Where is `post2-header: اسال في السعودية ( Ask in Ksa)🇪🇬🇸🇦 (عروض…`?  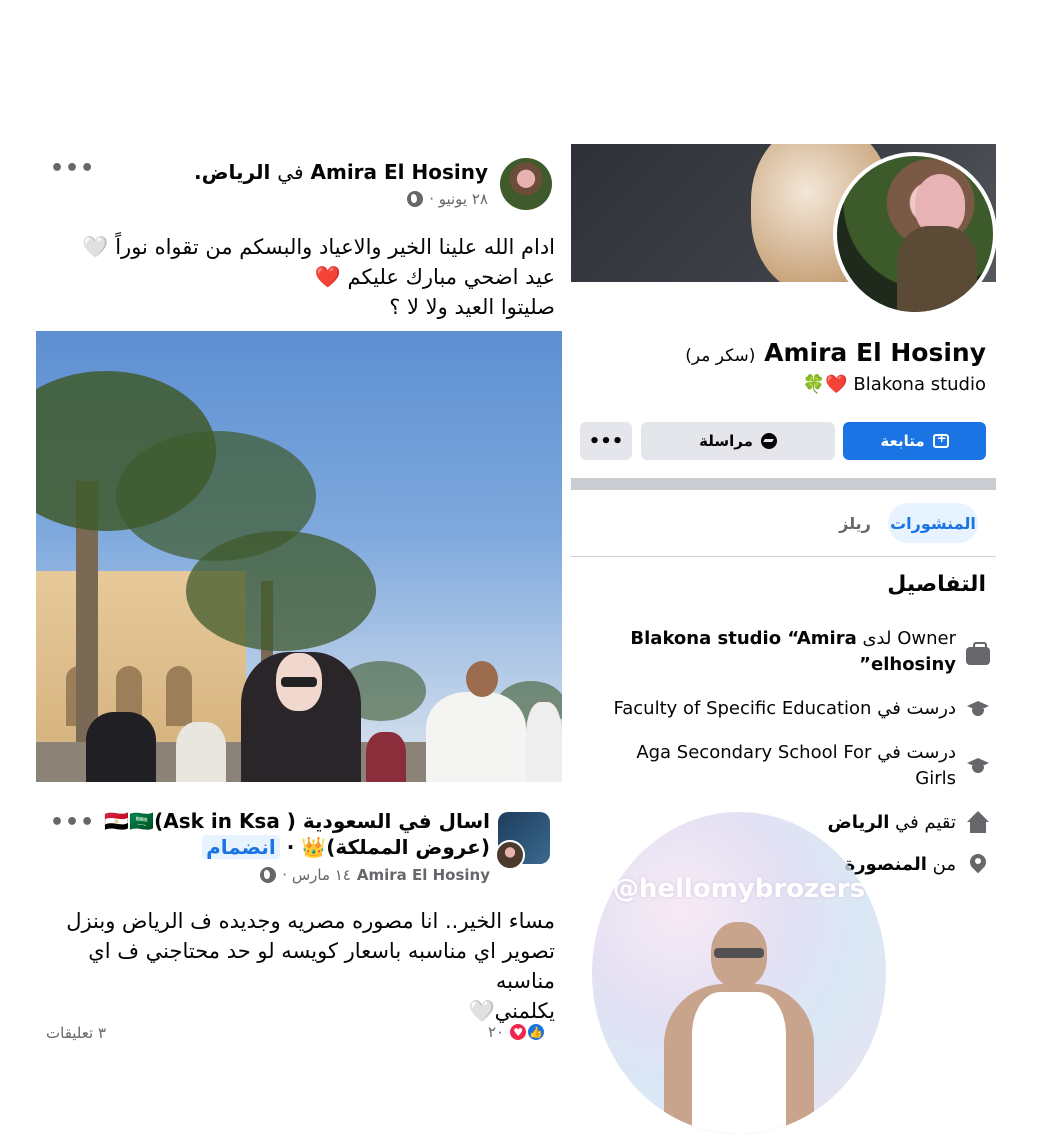
post2-header: اسال في السعودية ( Ask in Ksa)🇪🇬🇸🇦 (عروض… is located at coordinates (300, 851).